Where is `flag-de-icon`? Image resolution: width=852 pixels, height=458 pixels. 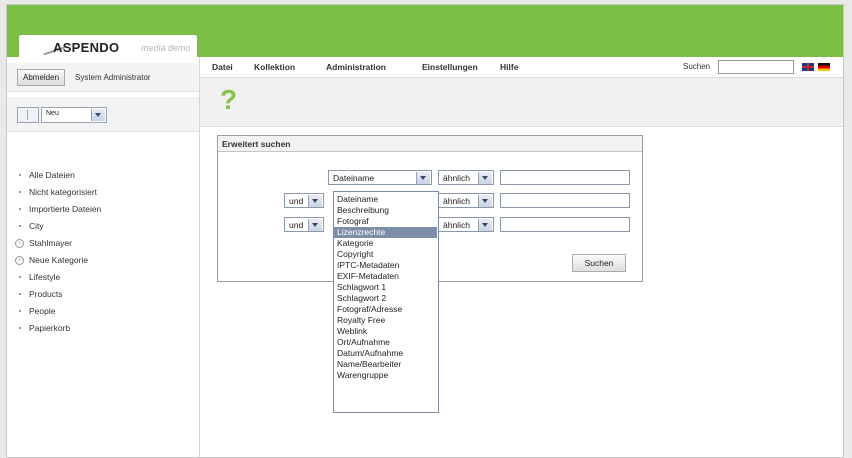
flag-de-icon is located at coordinates (824, 67).